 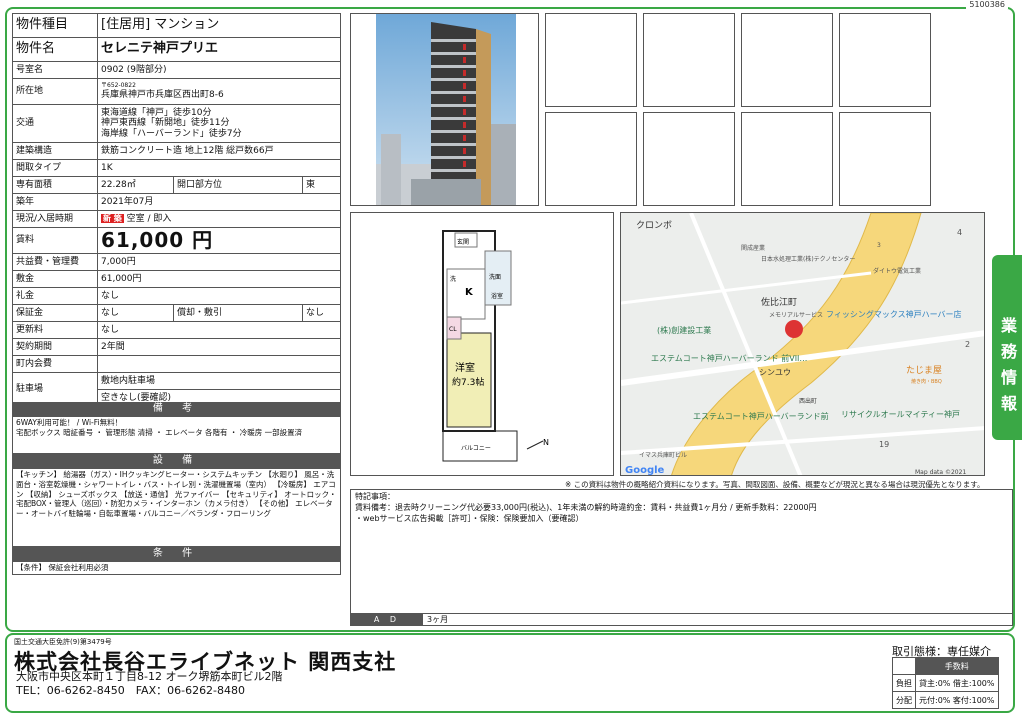 I want to click on map-copyright: Map data ©2021, so click(x=940, y=472).